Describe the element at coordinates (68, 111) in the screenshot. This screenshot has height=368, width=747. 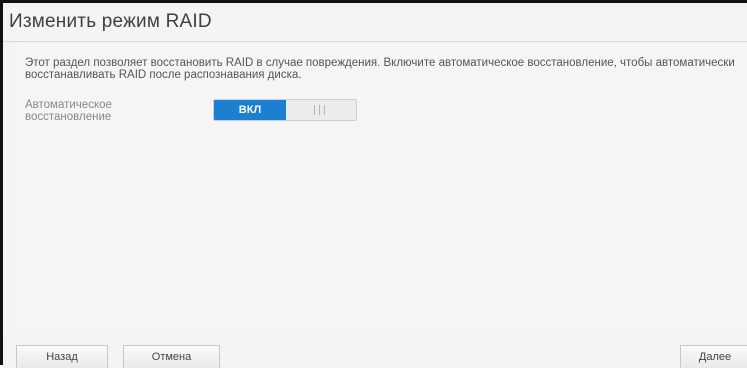
I see `auto-rebuild-label: Автоматическое восстановление` at that location.